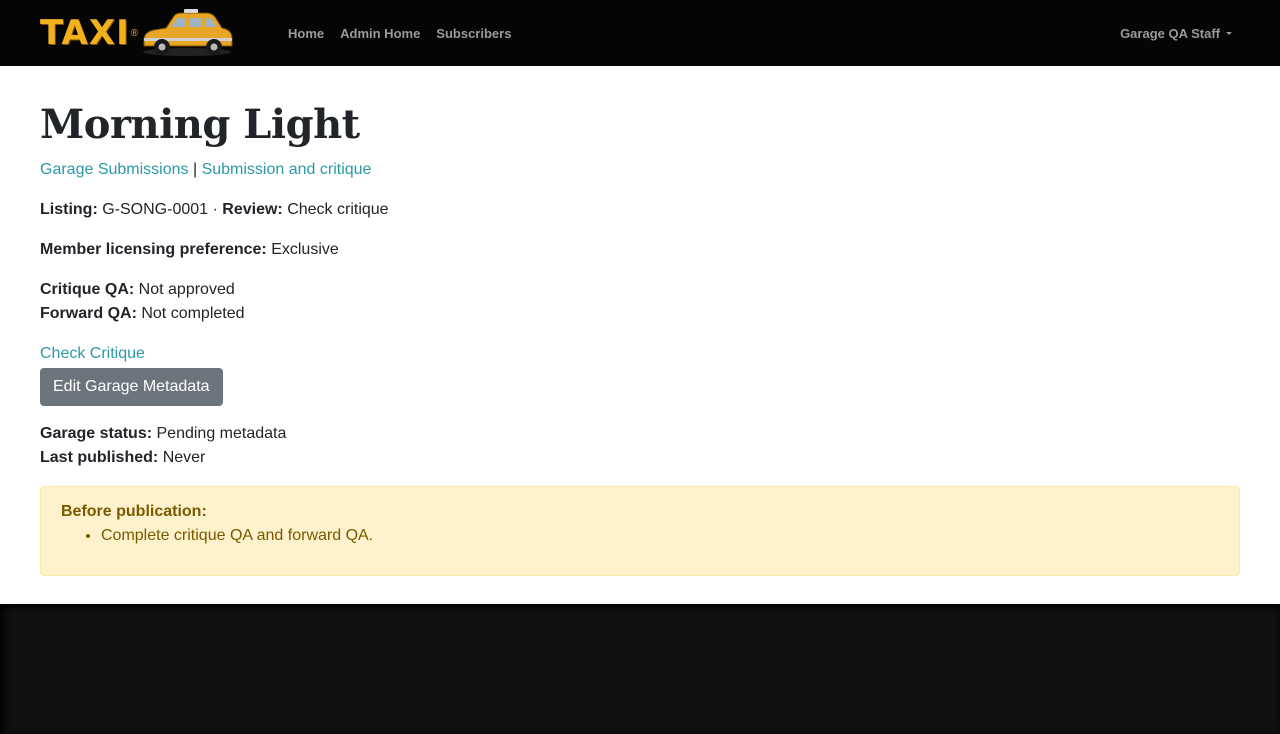 This screenshot has height=734, width=1280. I want to click on licensing-label: Member licensing preference:, so click(153, 249).